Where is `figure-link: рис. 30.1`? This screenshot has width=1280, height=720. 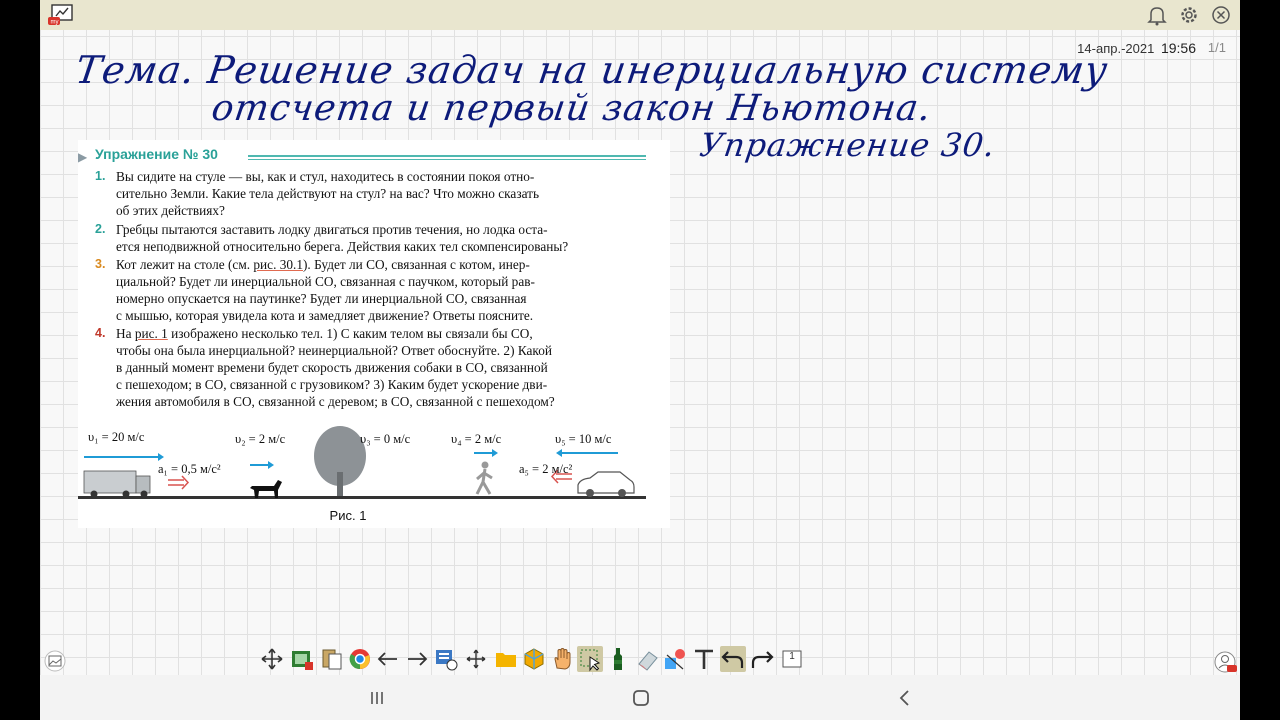 figure-link: рис. 30.1 is located at coordinates (278, 264).